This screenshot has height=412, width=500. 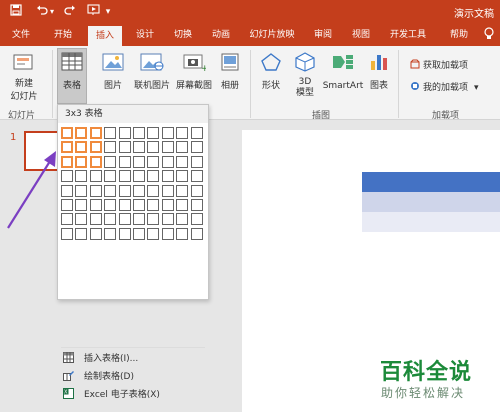 I want to click on watermark-slogan: 助你轻松解决, so click(x=423, y=393).